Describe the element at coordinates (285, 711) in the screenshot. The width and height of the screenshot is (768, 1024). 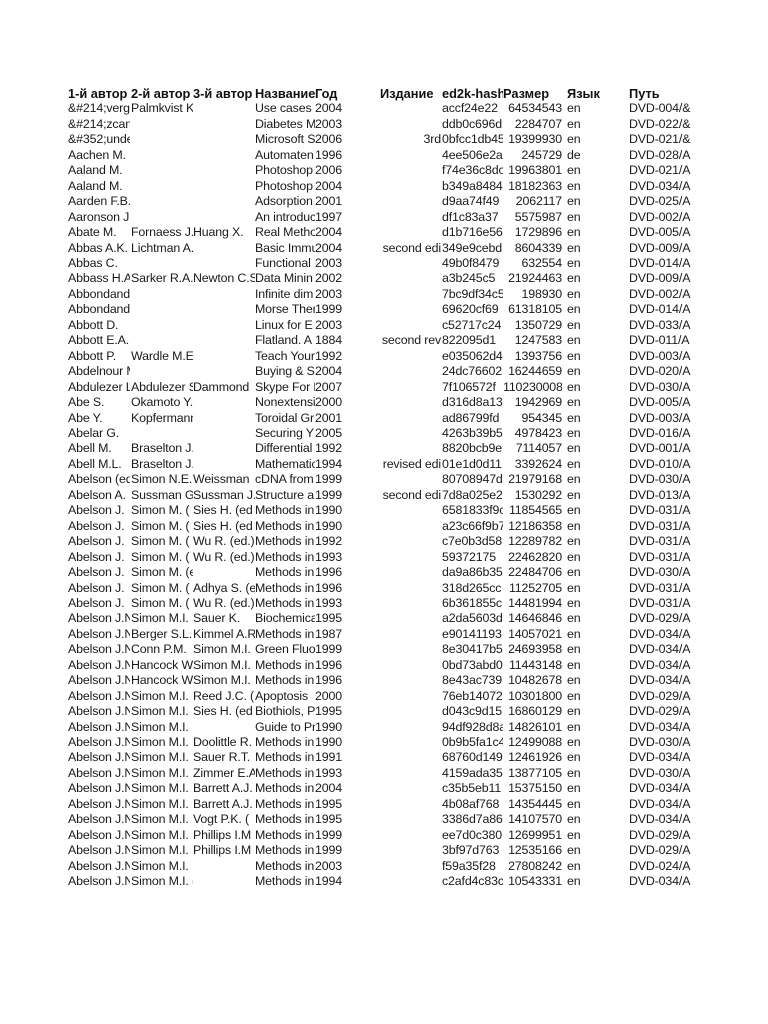
I see `cell-title: Biothiols, P` at that location.